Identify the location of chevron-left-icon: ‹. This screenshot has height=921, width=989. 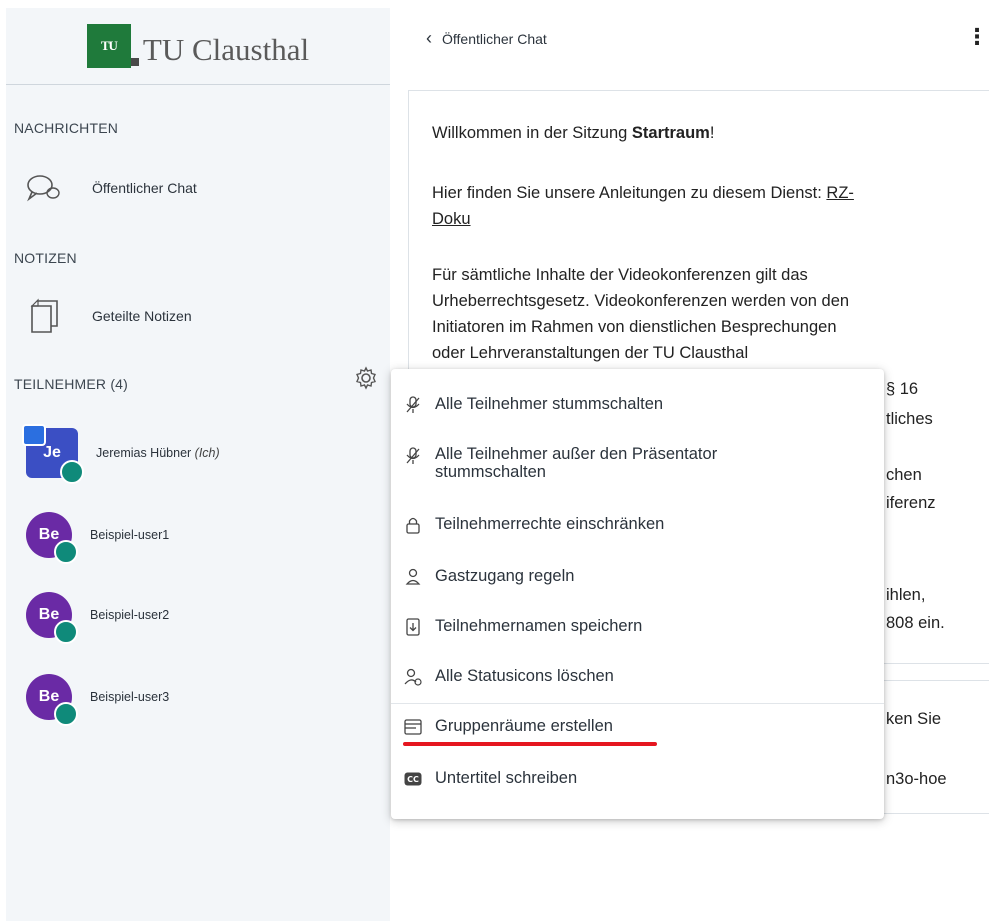
(429, 38).